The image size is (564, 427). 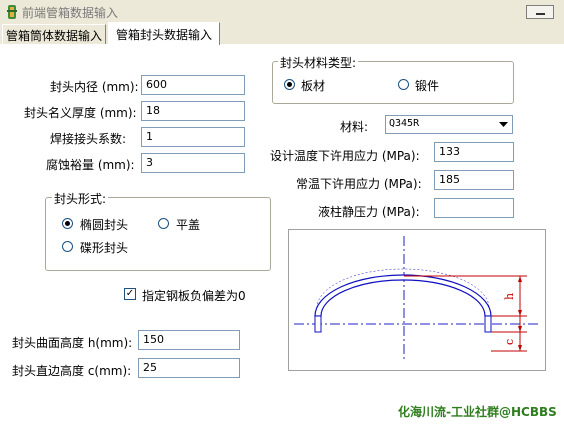 I want to click on straight-flange-label: 封头直边高度 c(mm):, so click(x=72, y=371).